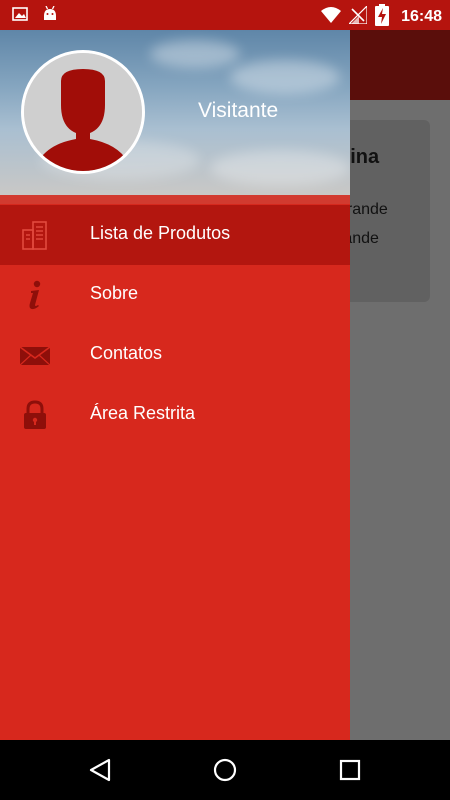 This screenshot has height=800, width=450. I want to click on image-icon, so click(20, 17).